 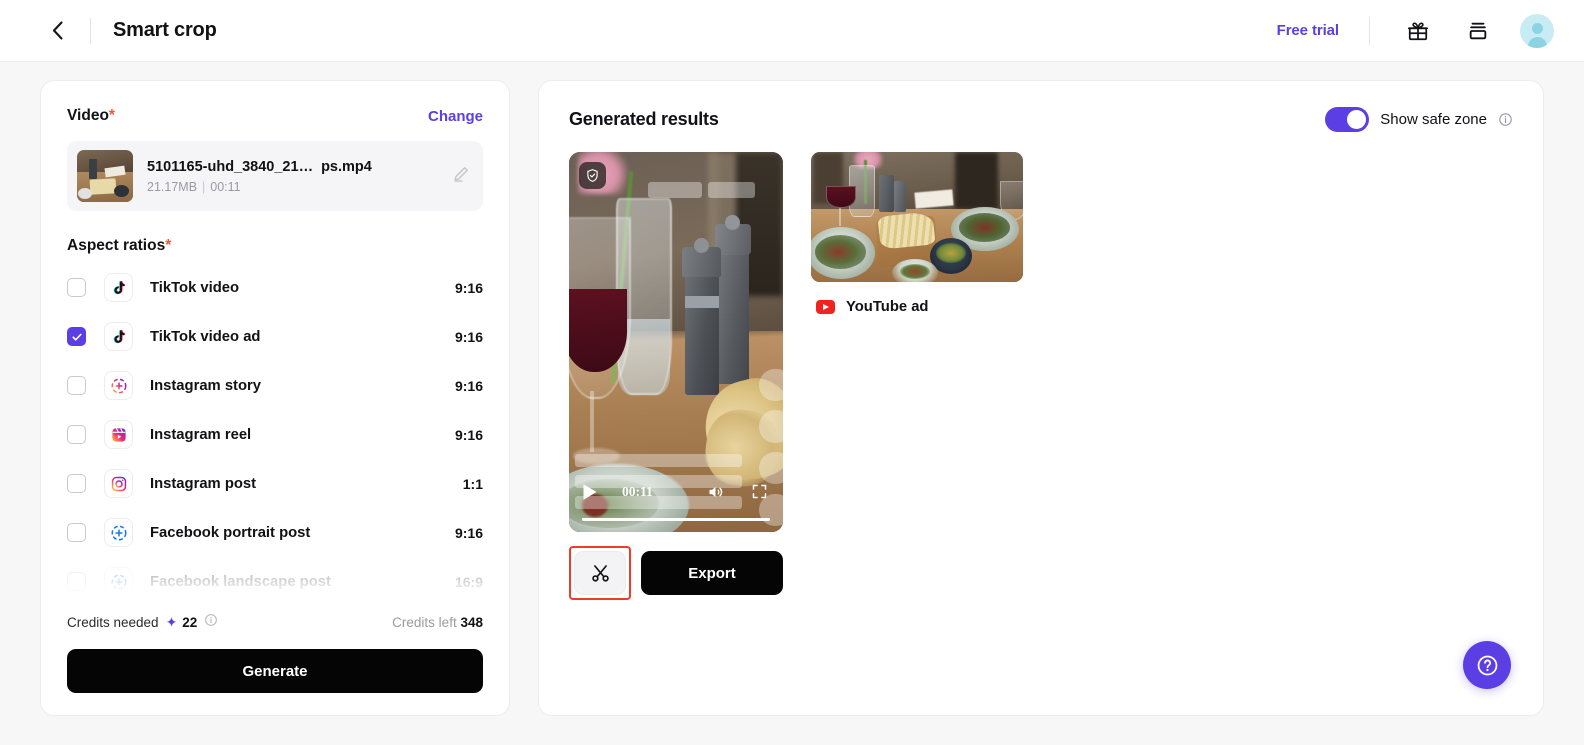 I want to click on toggle-knob, so click(x=1357, y=119).